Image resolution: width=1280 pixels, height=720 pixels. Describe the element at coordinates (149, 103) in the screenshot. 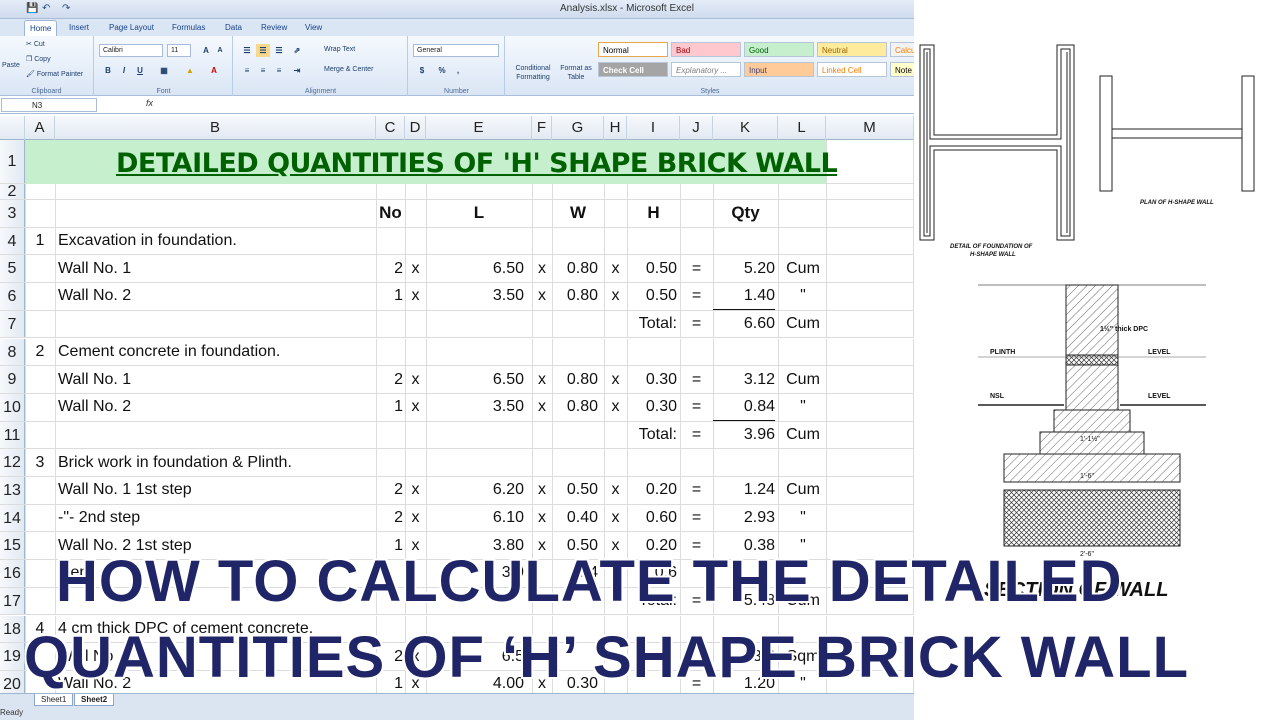

I see `fx-icon: fx` at that location.